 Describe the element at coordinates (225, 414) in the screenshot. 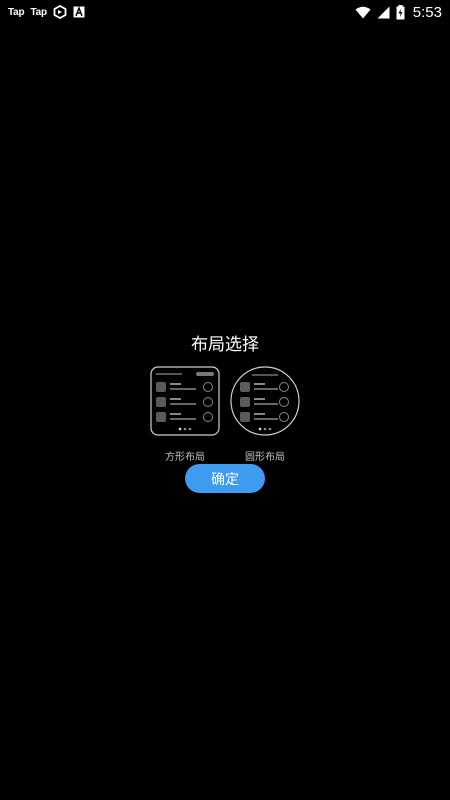

I see `layout-options: 方形布局 圆形布局` at that location.